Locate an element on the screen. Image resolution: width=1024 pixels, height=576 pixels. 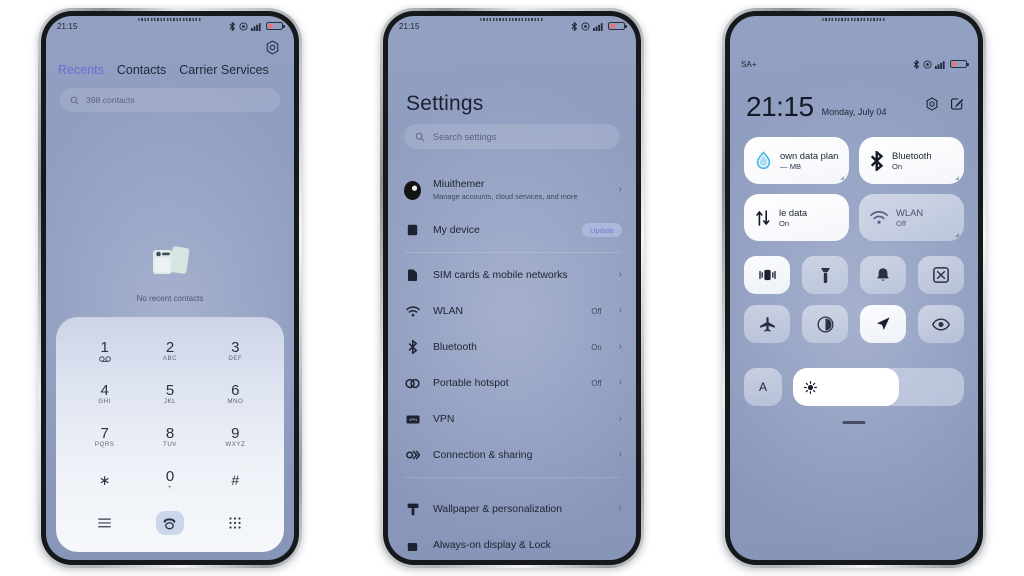
key-1: 1 is located at coordinates (104, 350).